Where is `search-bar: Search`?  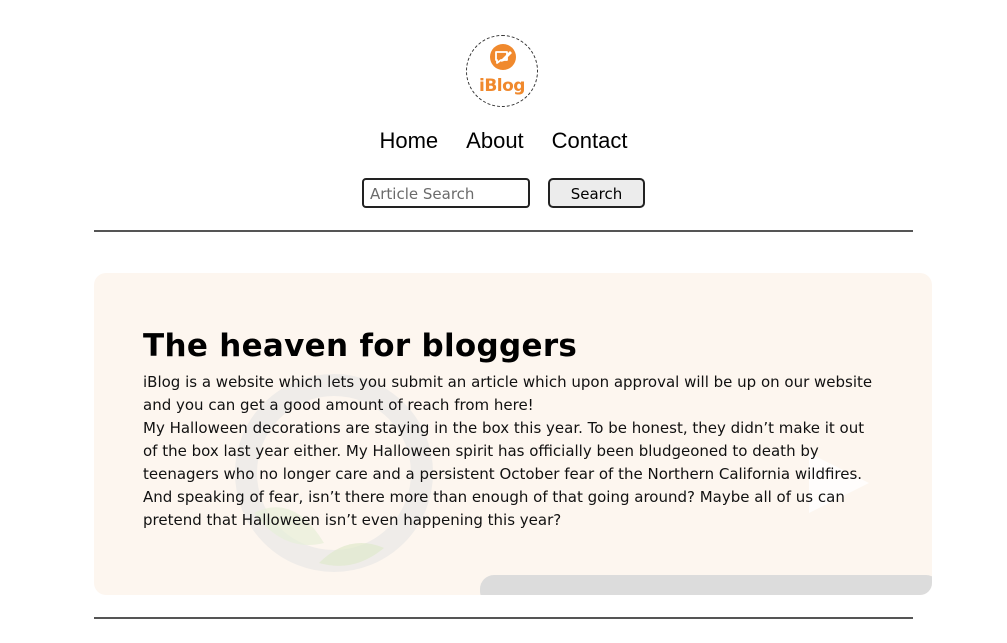 search-bar: Search is located at coordinates (503, 193).